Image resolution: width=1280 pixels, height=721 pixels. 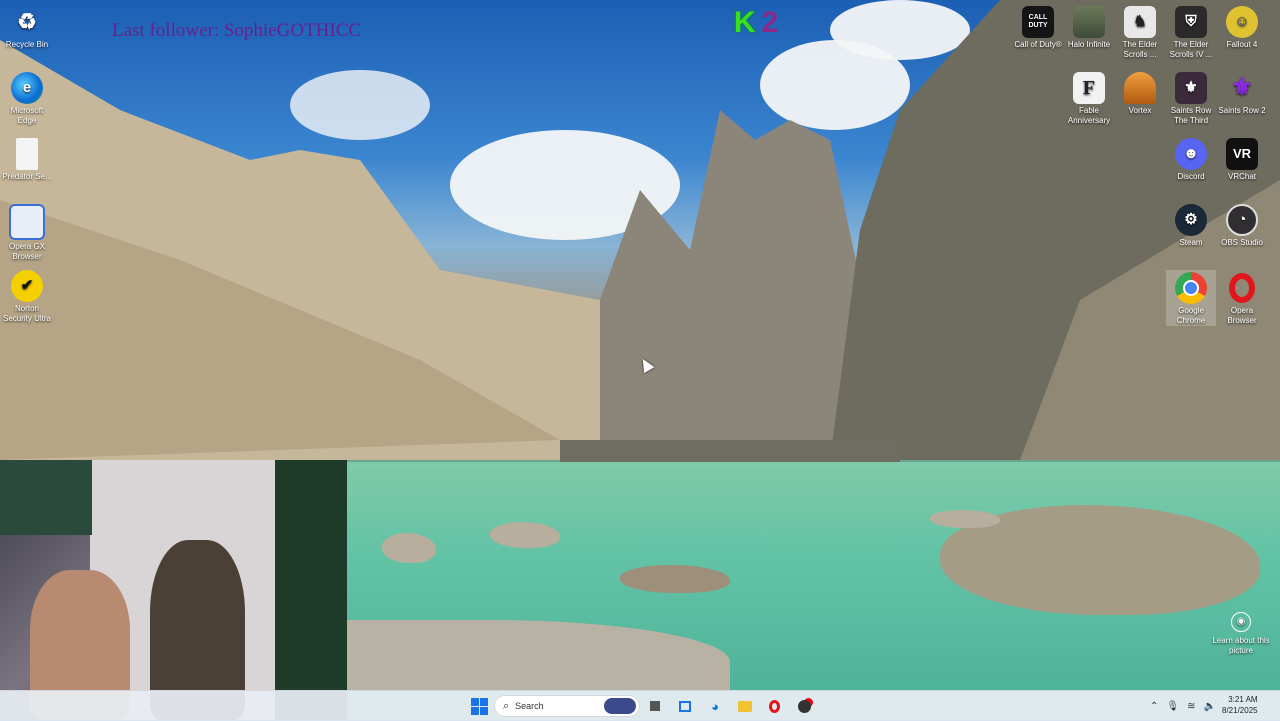 What do you see at coordinates (27, 154) in the screenshot?
I see `file-icon` at bounding box center [27, 154].